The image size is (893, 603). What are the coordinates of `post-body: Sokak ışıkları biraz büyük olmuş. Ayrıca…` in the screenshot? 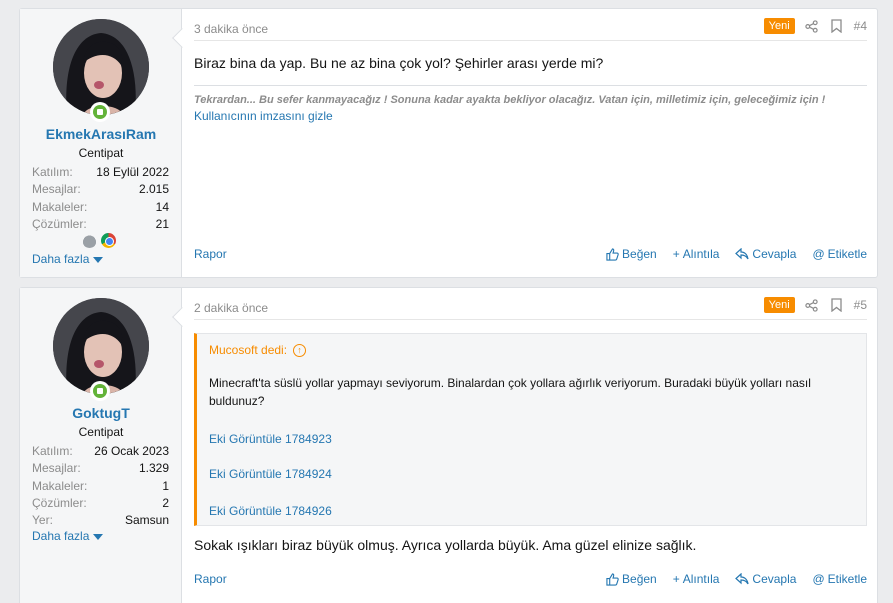 It's located at (445, 545).